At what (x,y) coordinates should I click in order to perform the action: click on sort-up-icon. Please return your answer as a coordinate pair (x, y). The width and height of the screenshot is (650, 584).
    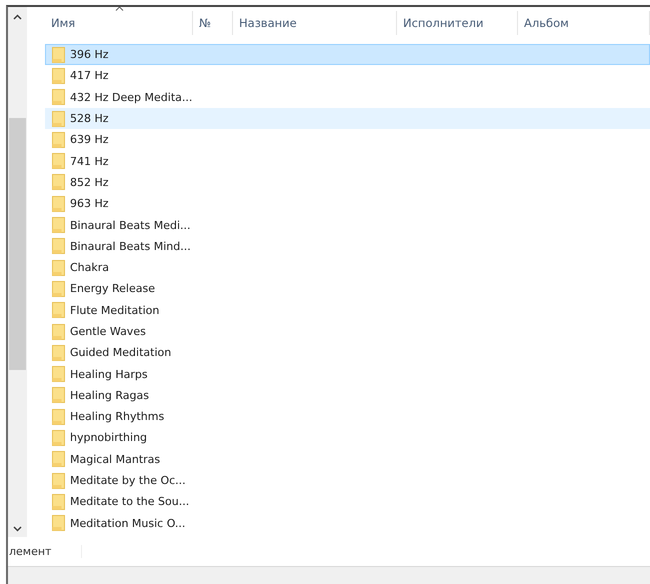
    Looking at the image, I should click on (119, 9).